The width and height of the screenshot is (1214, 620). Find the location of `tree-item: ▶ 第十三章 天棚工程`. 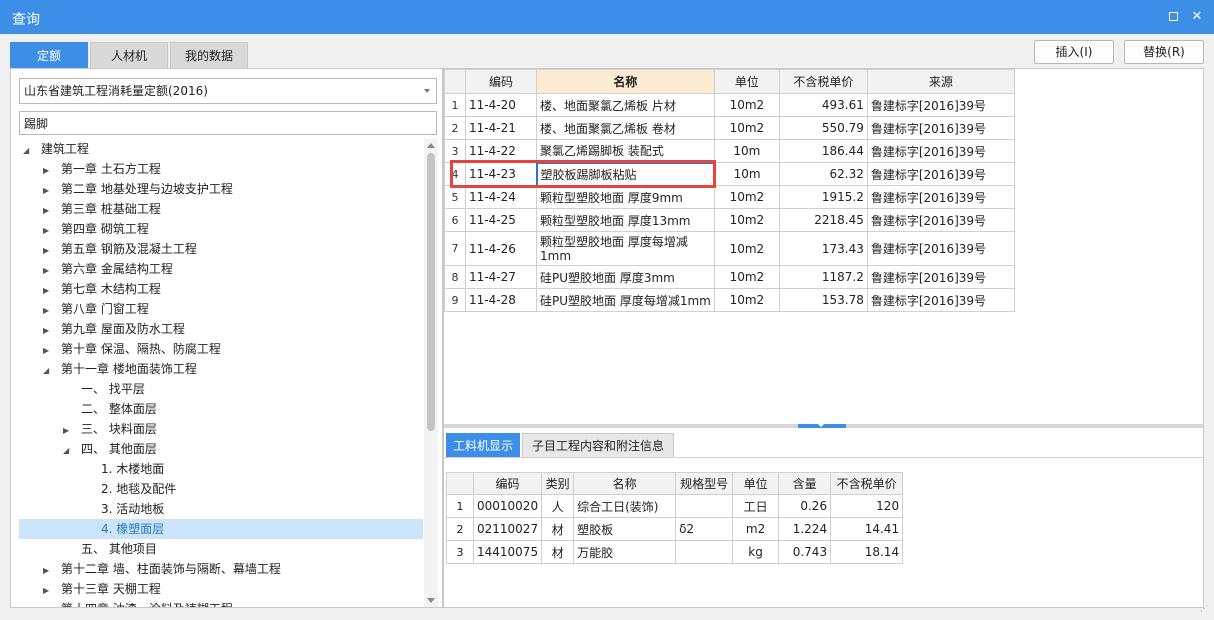

tree-item: ▶ 第十三章 天棚工程 is located at coordinates (221, 589).